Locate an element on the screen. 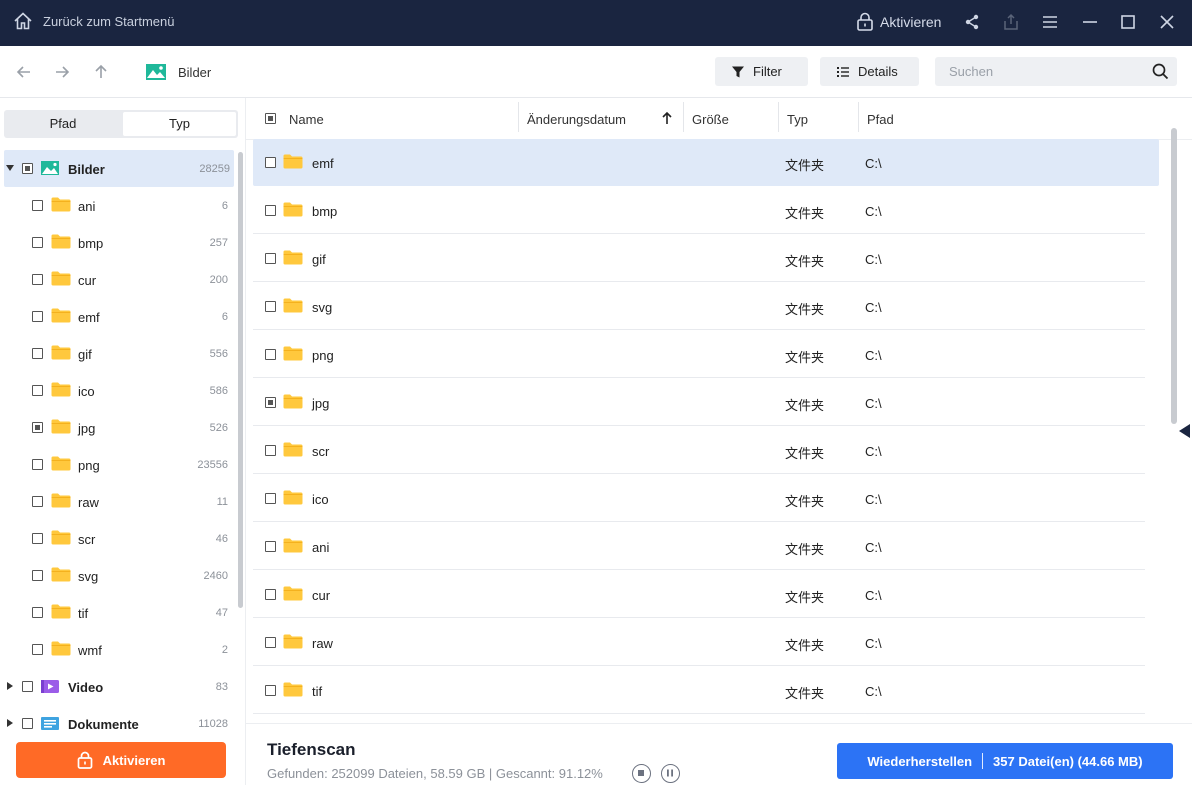 The image size is (1192, 785). minimize-icon is located at coordinates (1090, 22).